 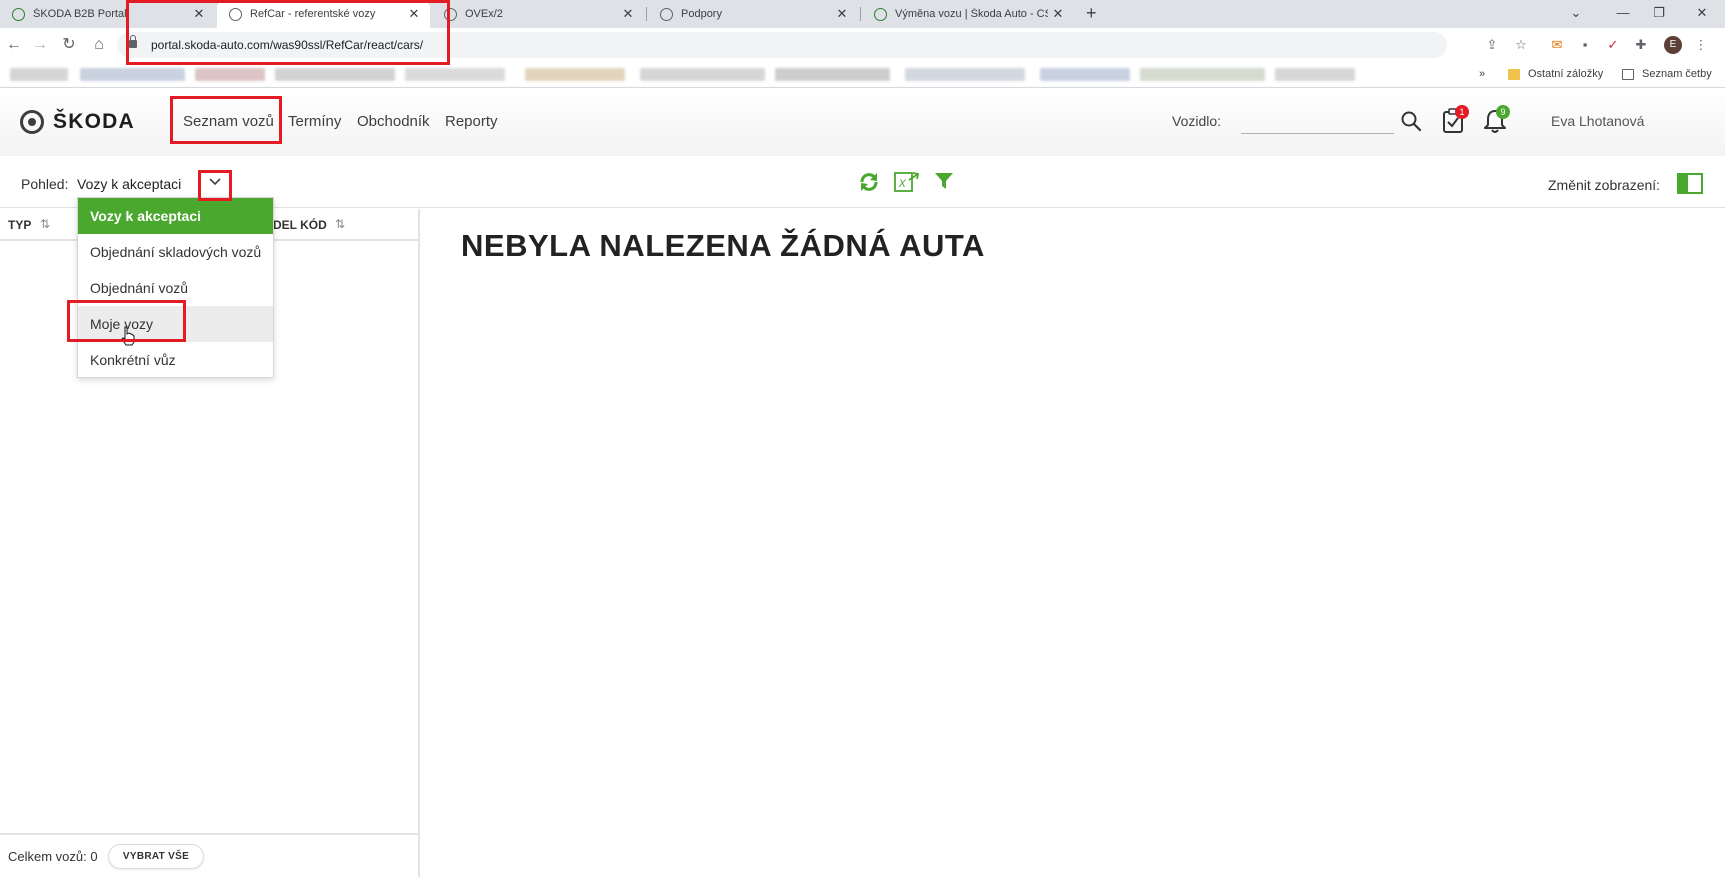 What do you see at coordinates (215, 185) in the screenshot?
I see `annotation-dropdown-toggle-highlight` at bounding box center [215, 185].